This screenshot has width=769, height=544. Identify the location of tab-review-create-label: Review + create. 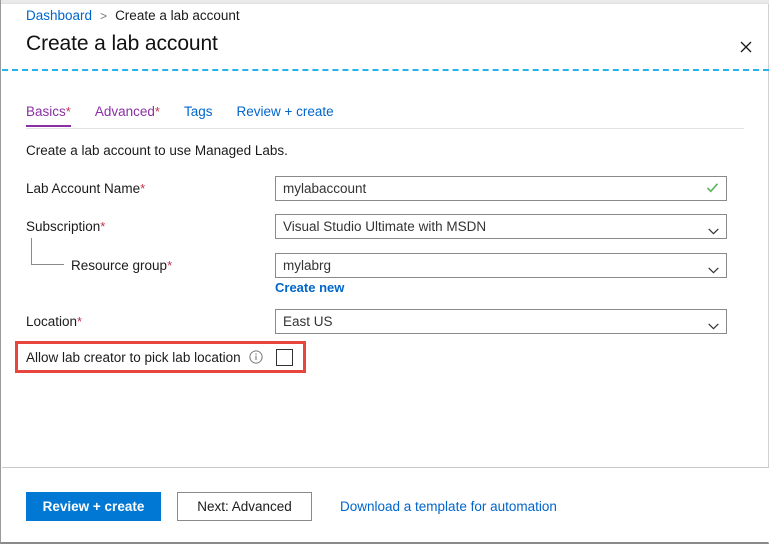
(285, 111).